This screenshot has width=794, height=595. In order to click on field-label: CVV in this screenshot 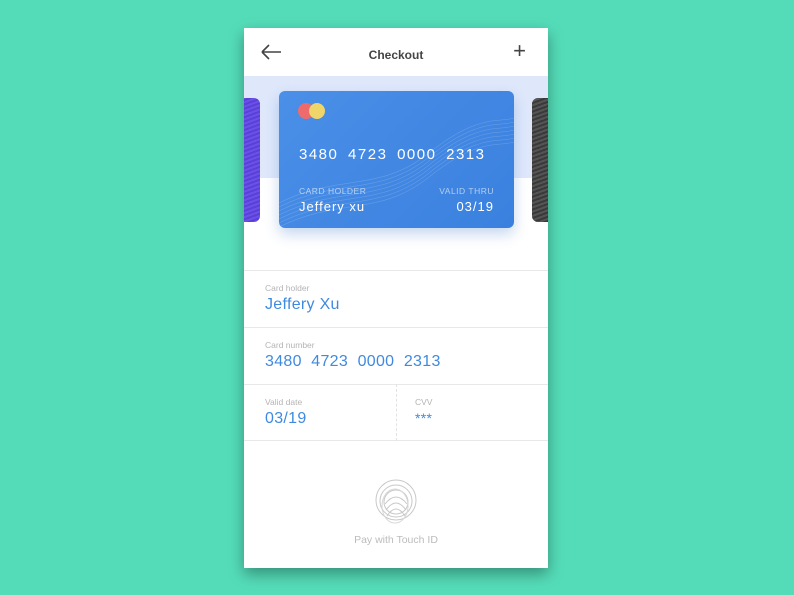, I will do `click(424, 402)`.